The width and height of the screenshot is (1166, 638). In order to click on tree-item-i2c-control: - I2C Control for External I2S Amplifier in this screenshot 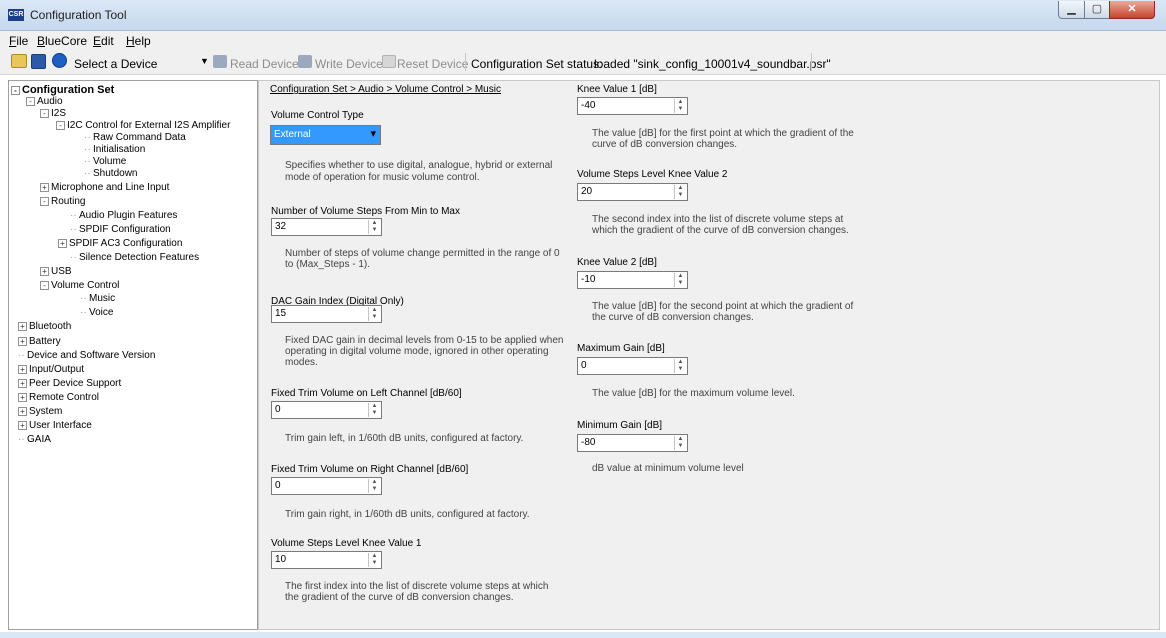, I will do `click(143, 126)`.